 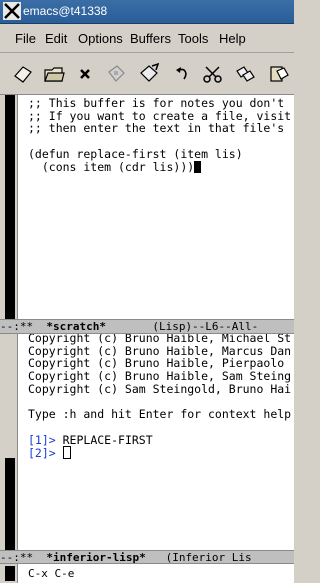 What do you see at coordinates (56, 38) in the screenshot?
I see `menu-edit: Edit` at bounding box center [56, 38].